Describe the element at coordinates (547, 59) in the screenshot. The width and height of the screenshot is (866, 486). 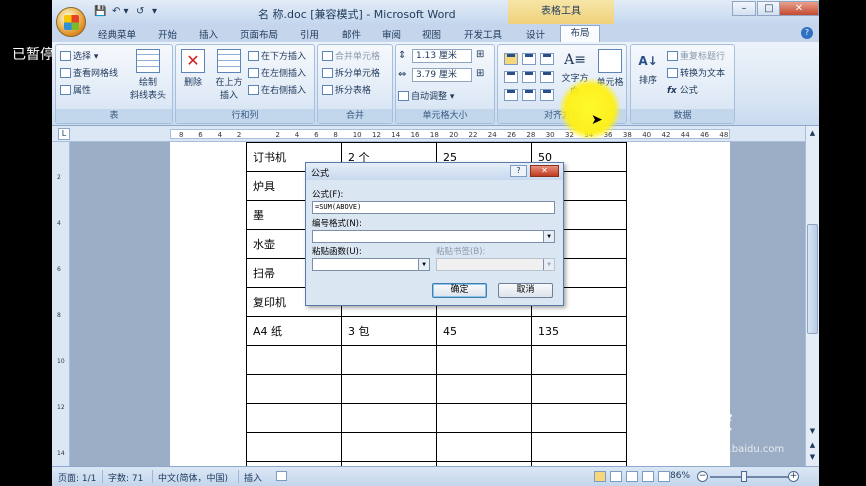
I see `align-top-right-icon` at that location.